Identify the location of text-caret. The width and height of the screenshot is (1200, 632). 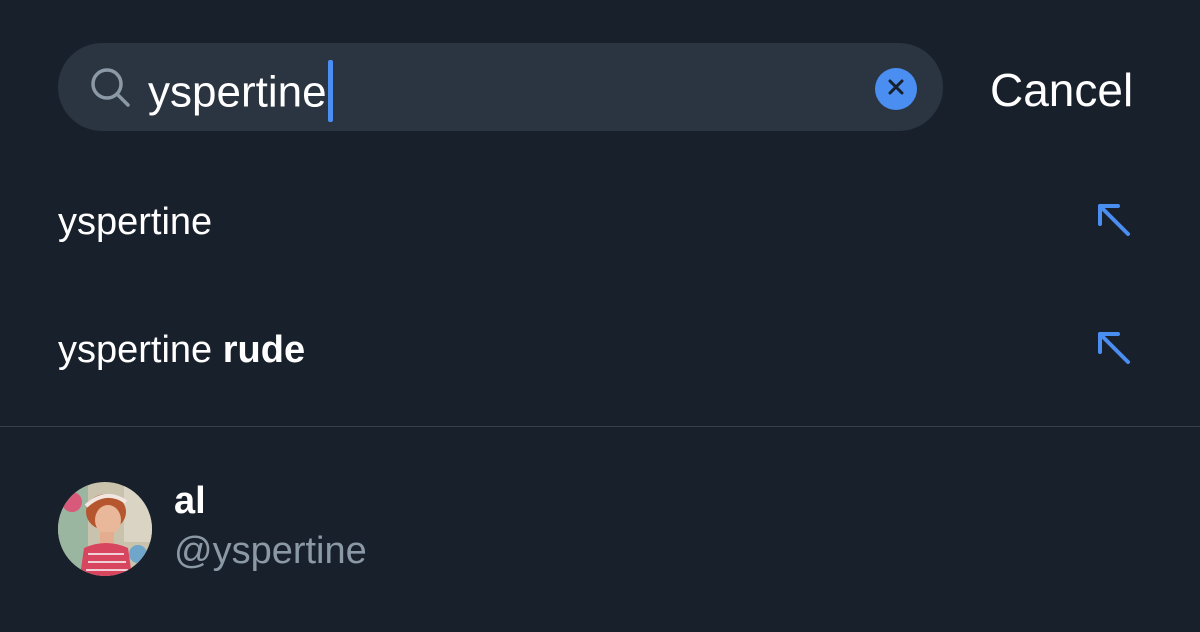
(330, 91).